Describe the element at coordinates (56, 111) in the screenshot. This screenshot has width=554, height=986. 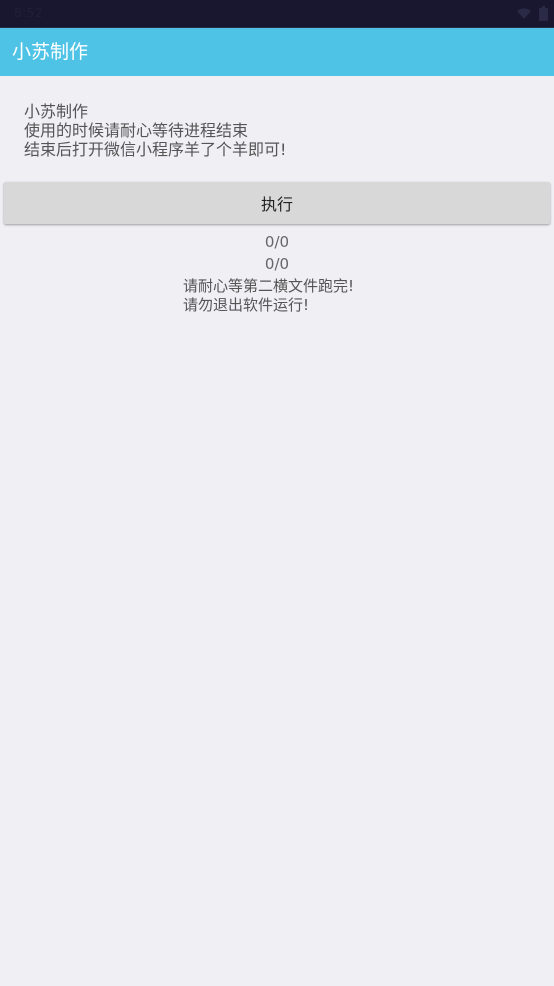
I see `intro-line-1: 小苏制作` at that location.